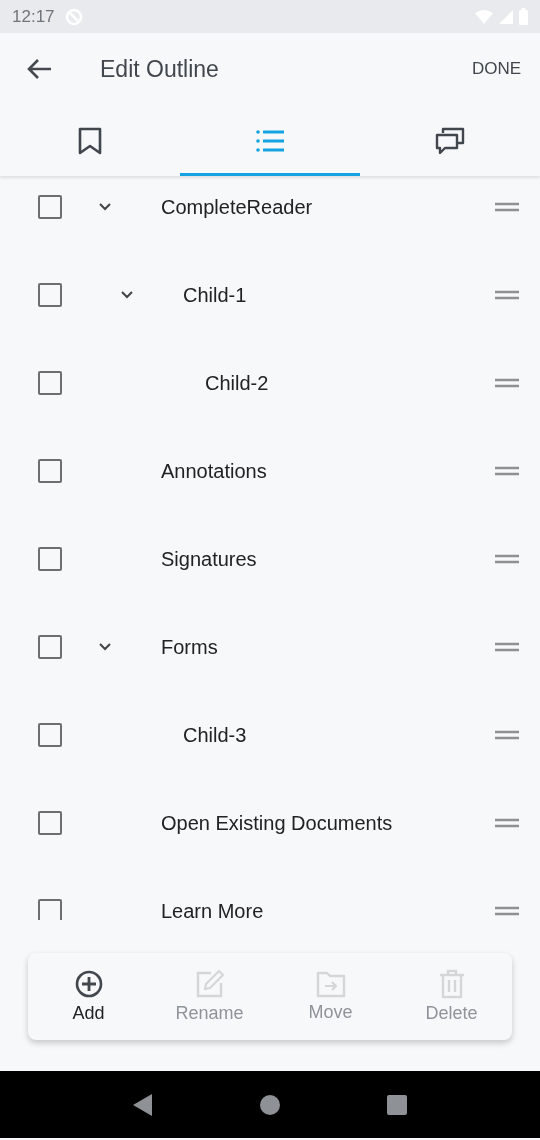 The height and width of the screenshot is (1140, 540). What do you see at coordinates (496, 69) in the screenshot?
I see `done-button: DONE` at bounding box center [496, 69].